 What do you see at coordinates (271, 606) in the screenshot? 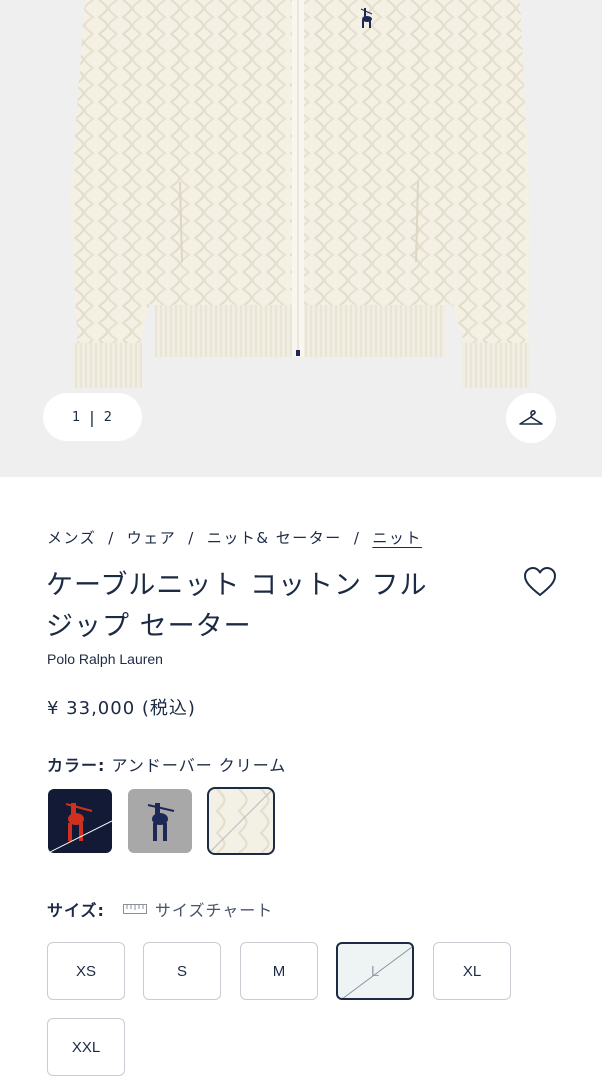
I see `product-title: ケーブルニット コットン フル ジップ セーター` at bounding box center [271, 606].